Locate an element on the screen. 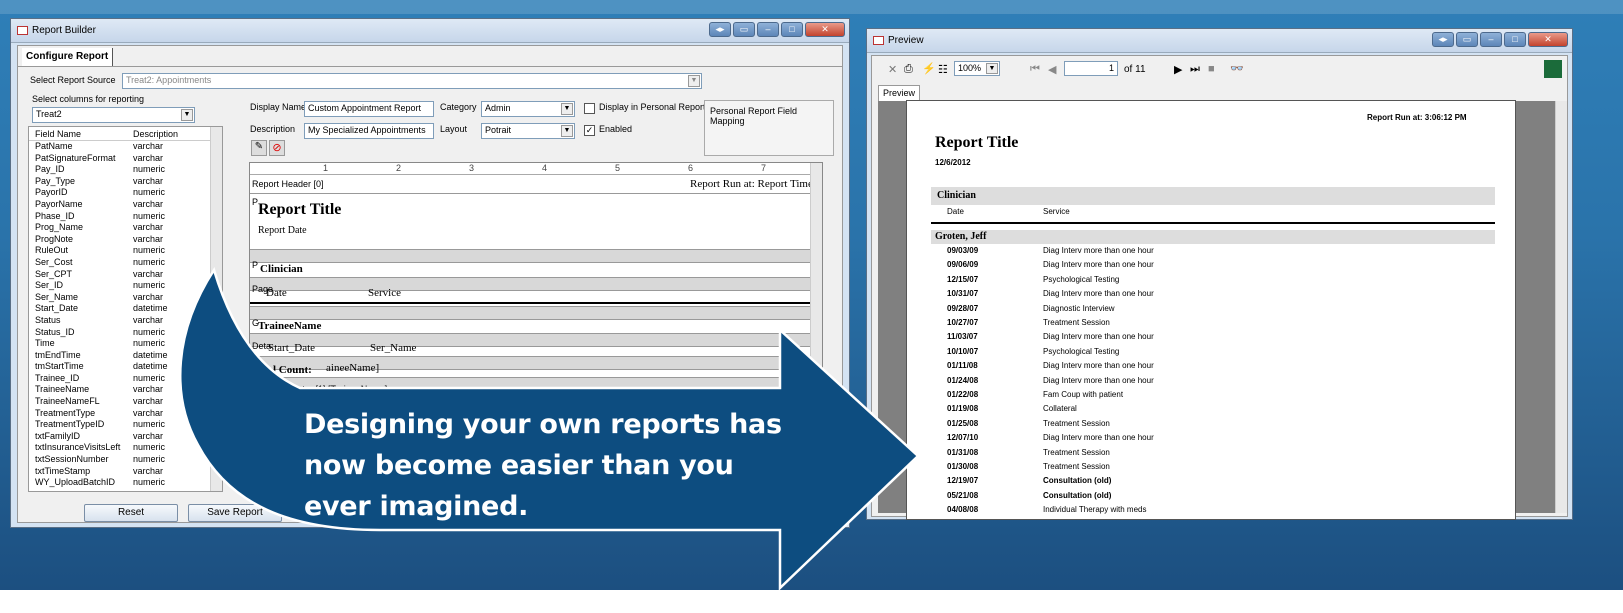 The image size is (1623, 613). page-number-input: 1 is located at coordinates (1091, 68).